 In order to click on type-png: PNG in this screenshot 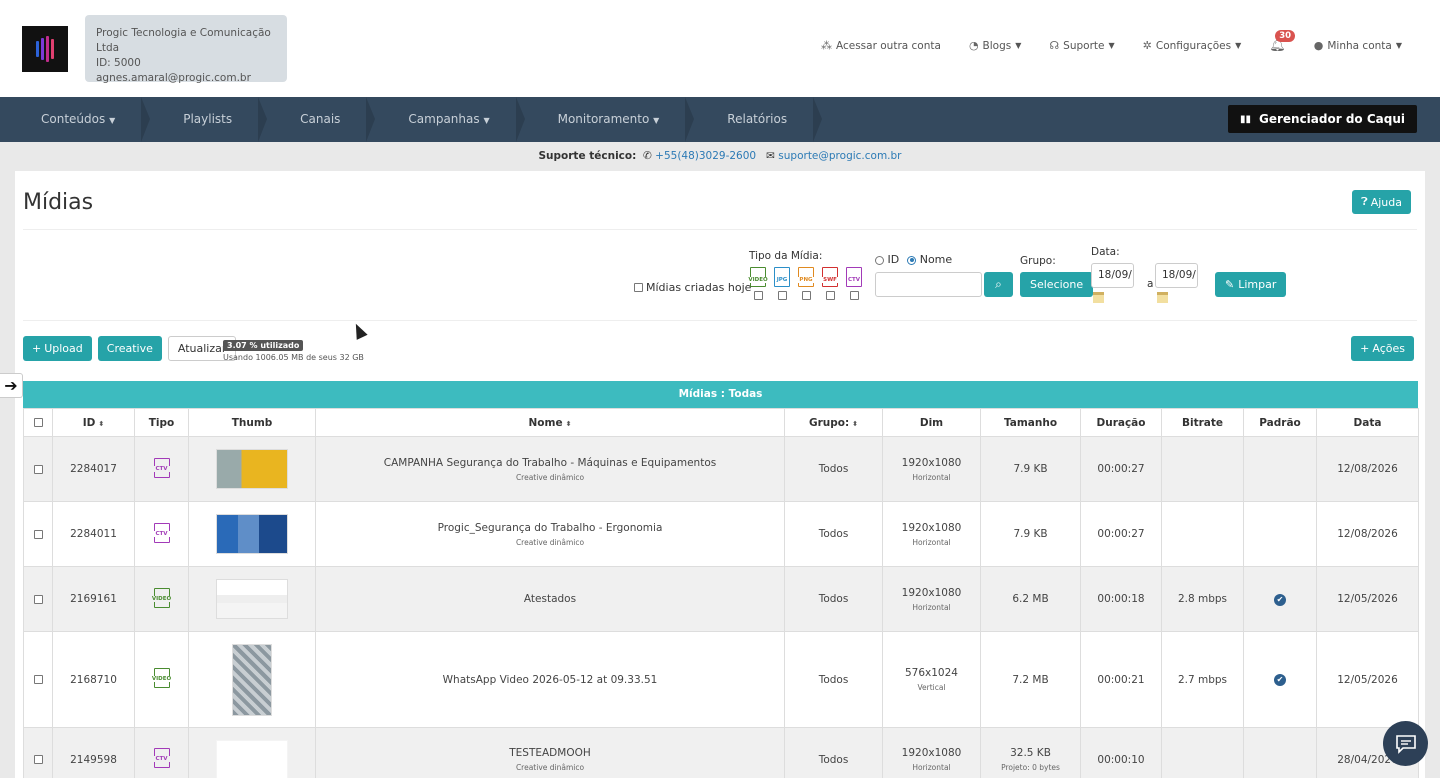, I will do `click(806, 283)`.